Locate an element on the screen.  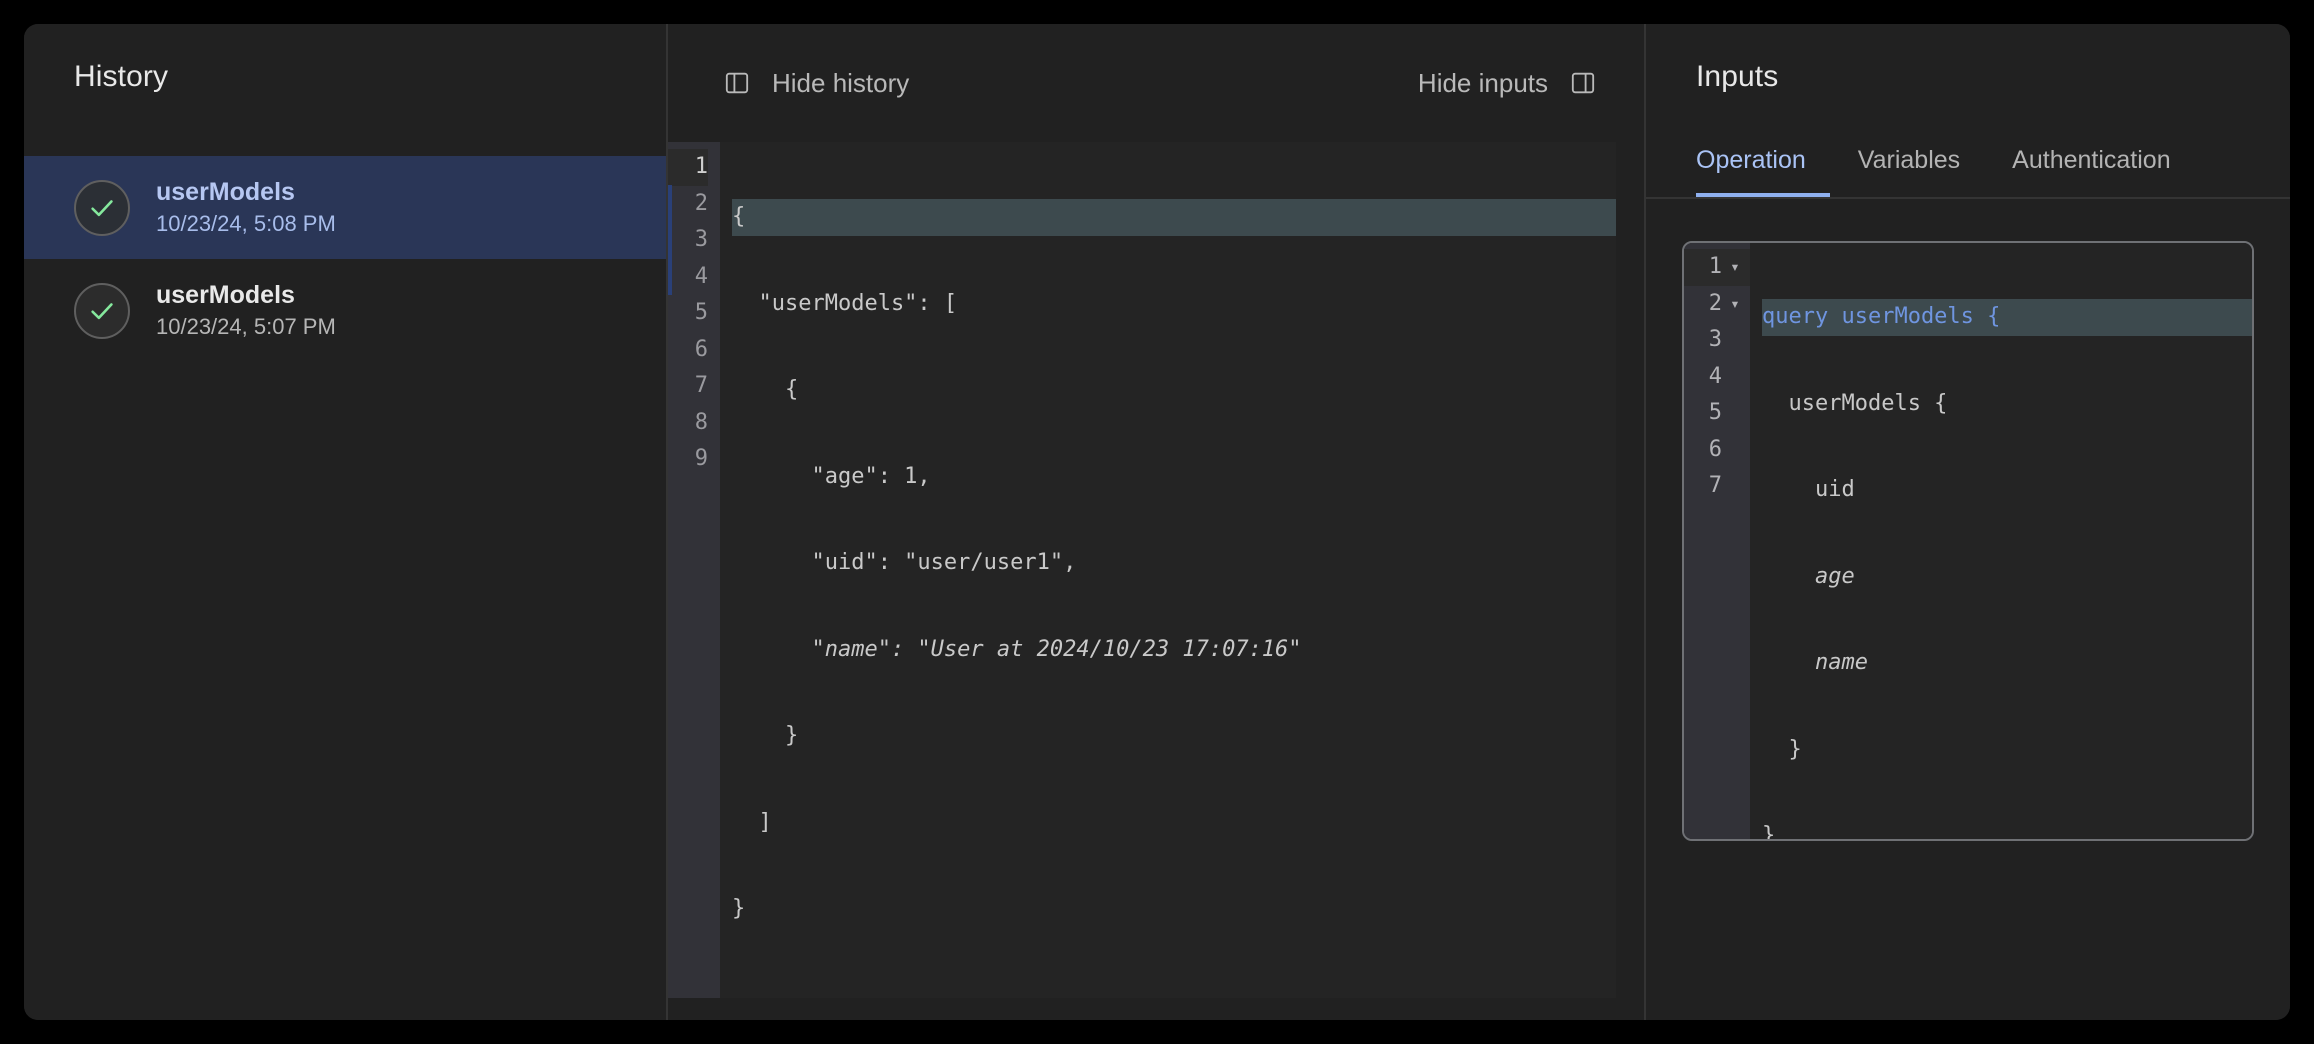
hide-history-label: Hide history is located at coordinates (841, 82).